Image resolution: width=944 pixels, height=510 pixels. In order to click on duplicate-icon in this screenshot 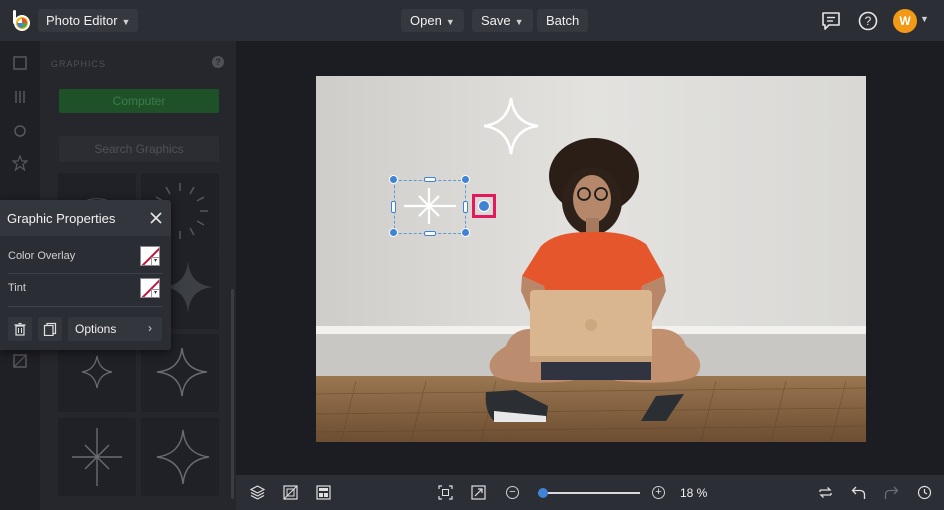, I will do `click(50, 329)`.